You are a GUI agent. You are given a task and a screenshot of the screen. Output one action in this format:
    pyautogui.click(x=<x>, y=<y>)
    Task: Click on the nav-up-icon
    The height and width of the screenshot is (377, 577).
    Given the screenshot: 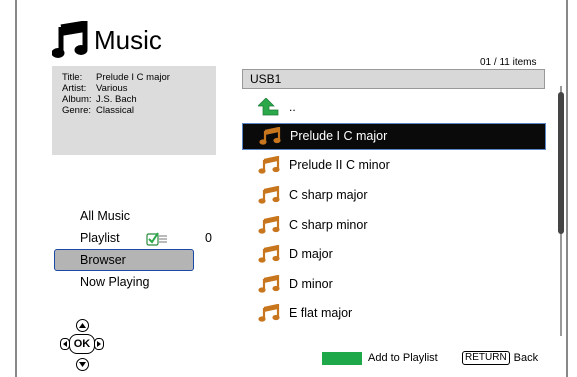 What is the action you would take?
    pyautogui.click(x=82, y=325)
    